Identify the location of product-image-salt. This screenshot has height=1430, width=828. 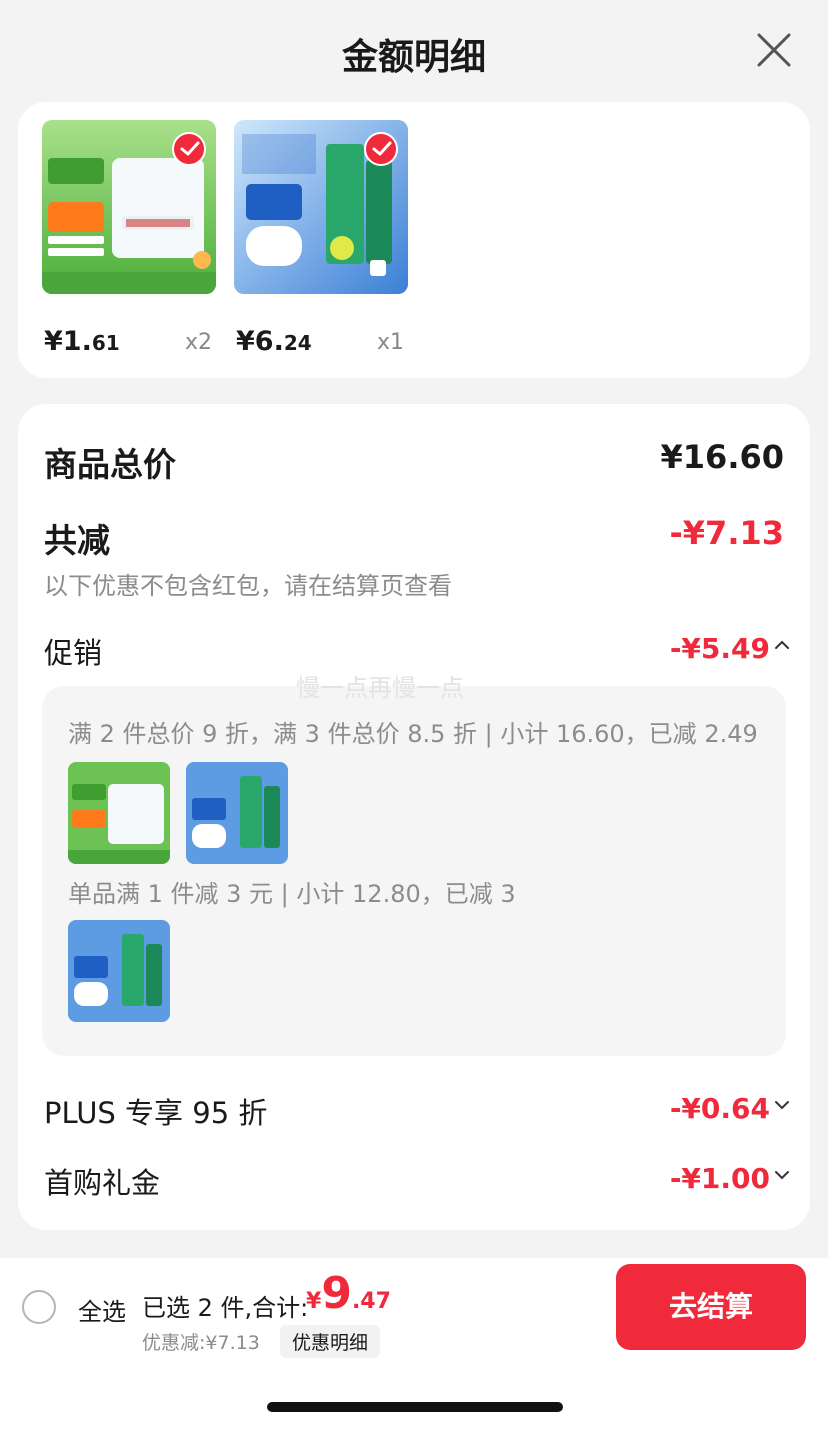
(129, 207).